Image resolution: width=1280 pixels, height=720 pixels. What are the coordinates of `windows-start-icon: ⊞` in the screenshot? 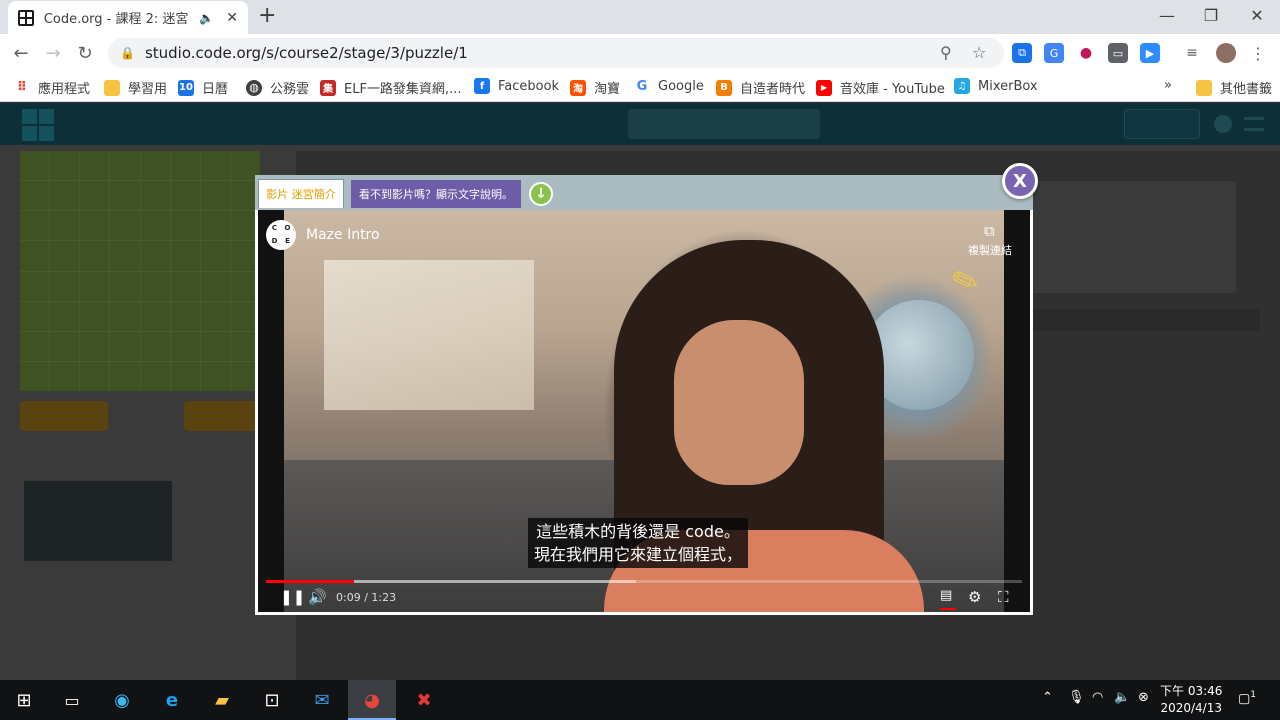 It's located at (24, 700).